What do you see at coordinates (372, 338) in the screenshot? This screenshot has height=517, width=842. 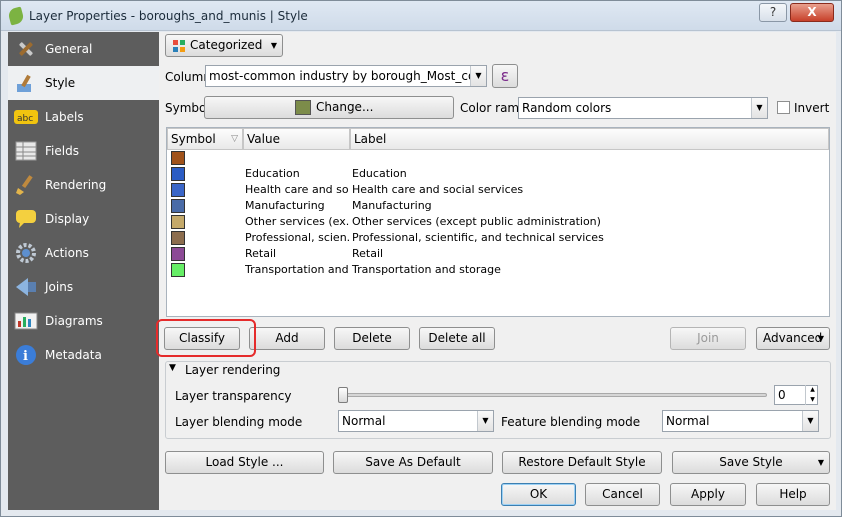 I see `delete-button: Delete` at bounding box center [372, 338].